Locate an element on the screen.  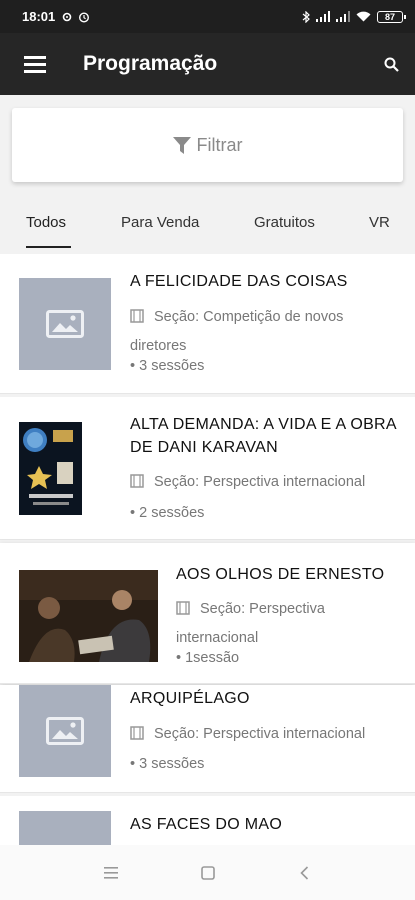
system-nav-bar is located at coordinates (207, 872).